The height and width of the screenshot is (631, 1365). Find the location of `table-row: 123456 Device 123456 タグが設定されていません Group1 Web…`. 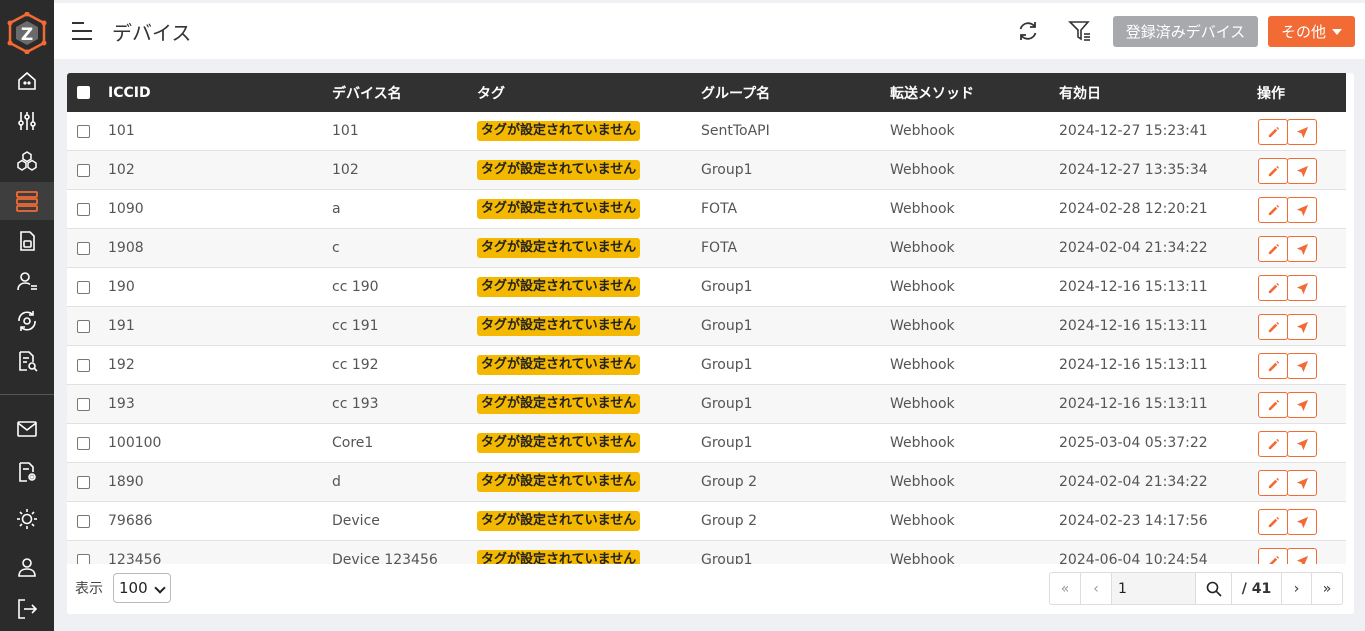

table-row: 123456 Device 123456 タグが設定されていません Group1 Web… is located at coordinates (706, 552).